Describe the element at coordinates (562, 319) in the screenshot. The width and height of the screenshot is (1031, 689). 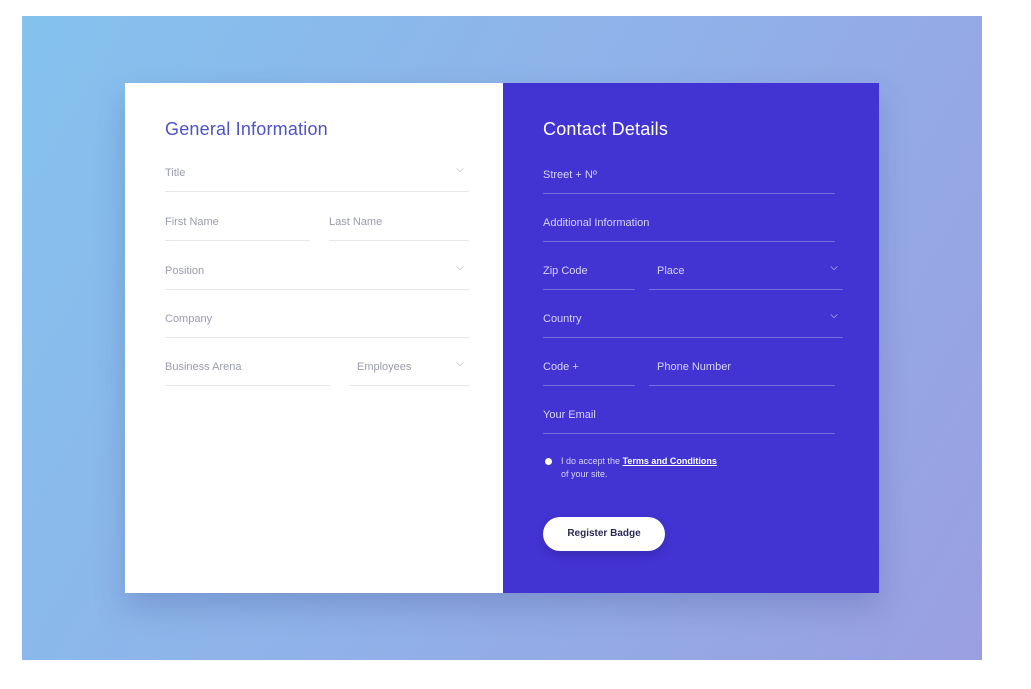
I see `country-label: Country` at that location.